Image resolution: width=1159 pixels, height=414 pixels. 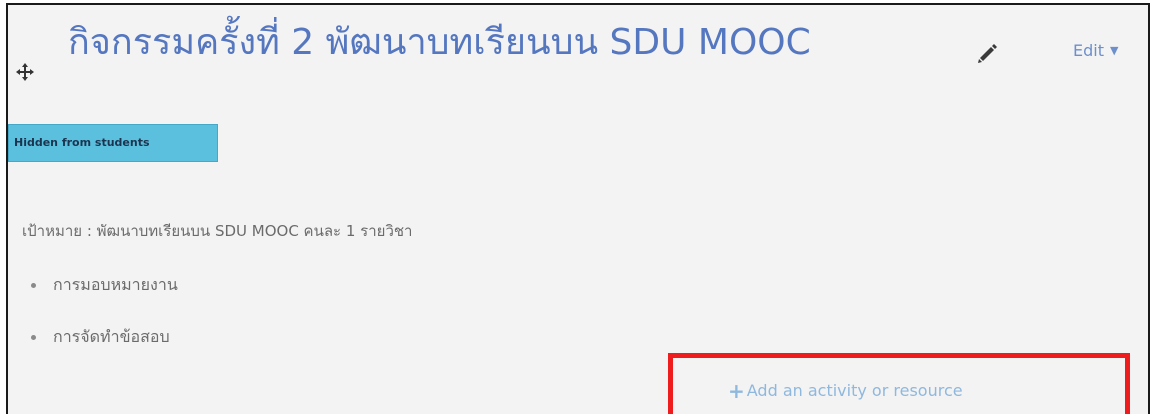 What do you see at coordinates (1088, 50) in the screenshot?
I see `edit-menu-label: Edit` at bounding box center [1088, 50].